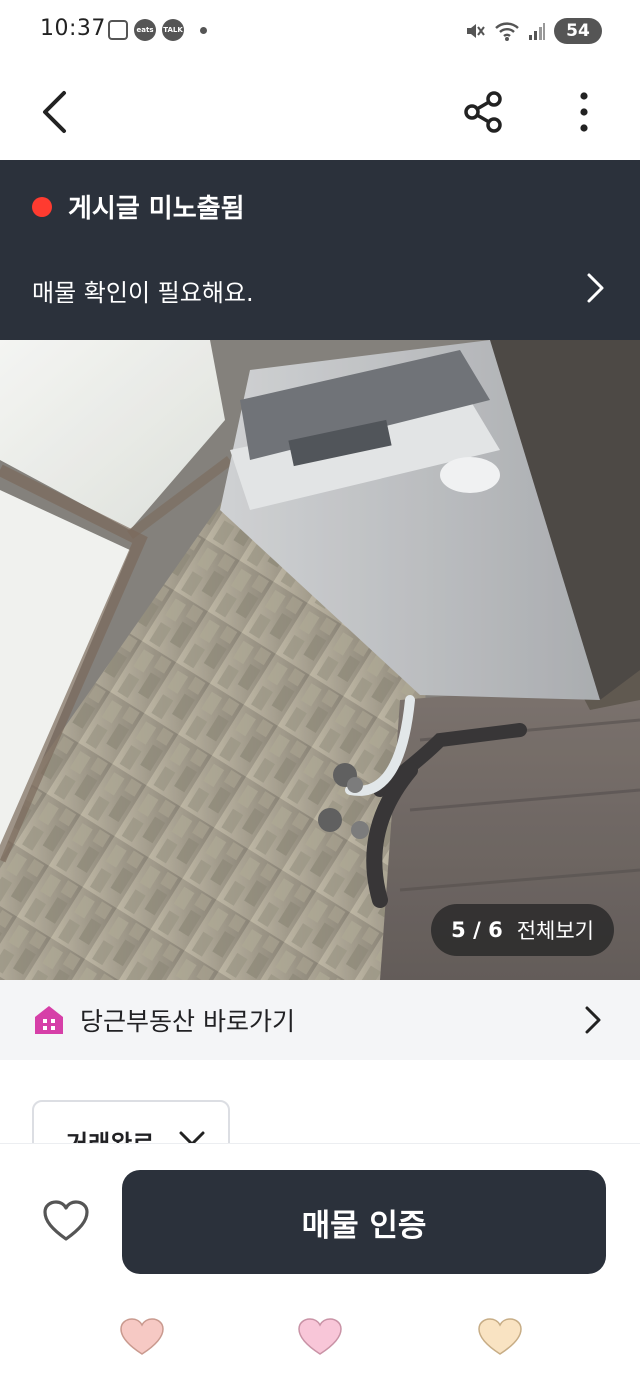  Describe the element at coordinates (477, 930) in the screenshot. I see `photo-counter-index: 5 / 6` at that location.